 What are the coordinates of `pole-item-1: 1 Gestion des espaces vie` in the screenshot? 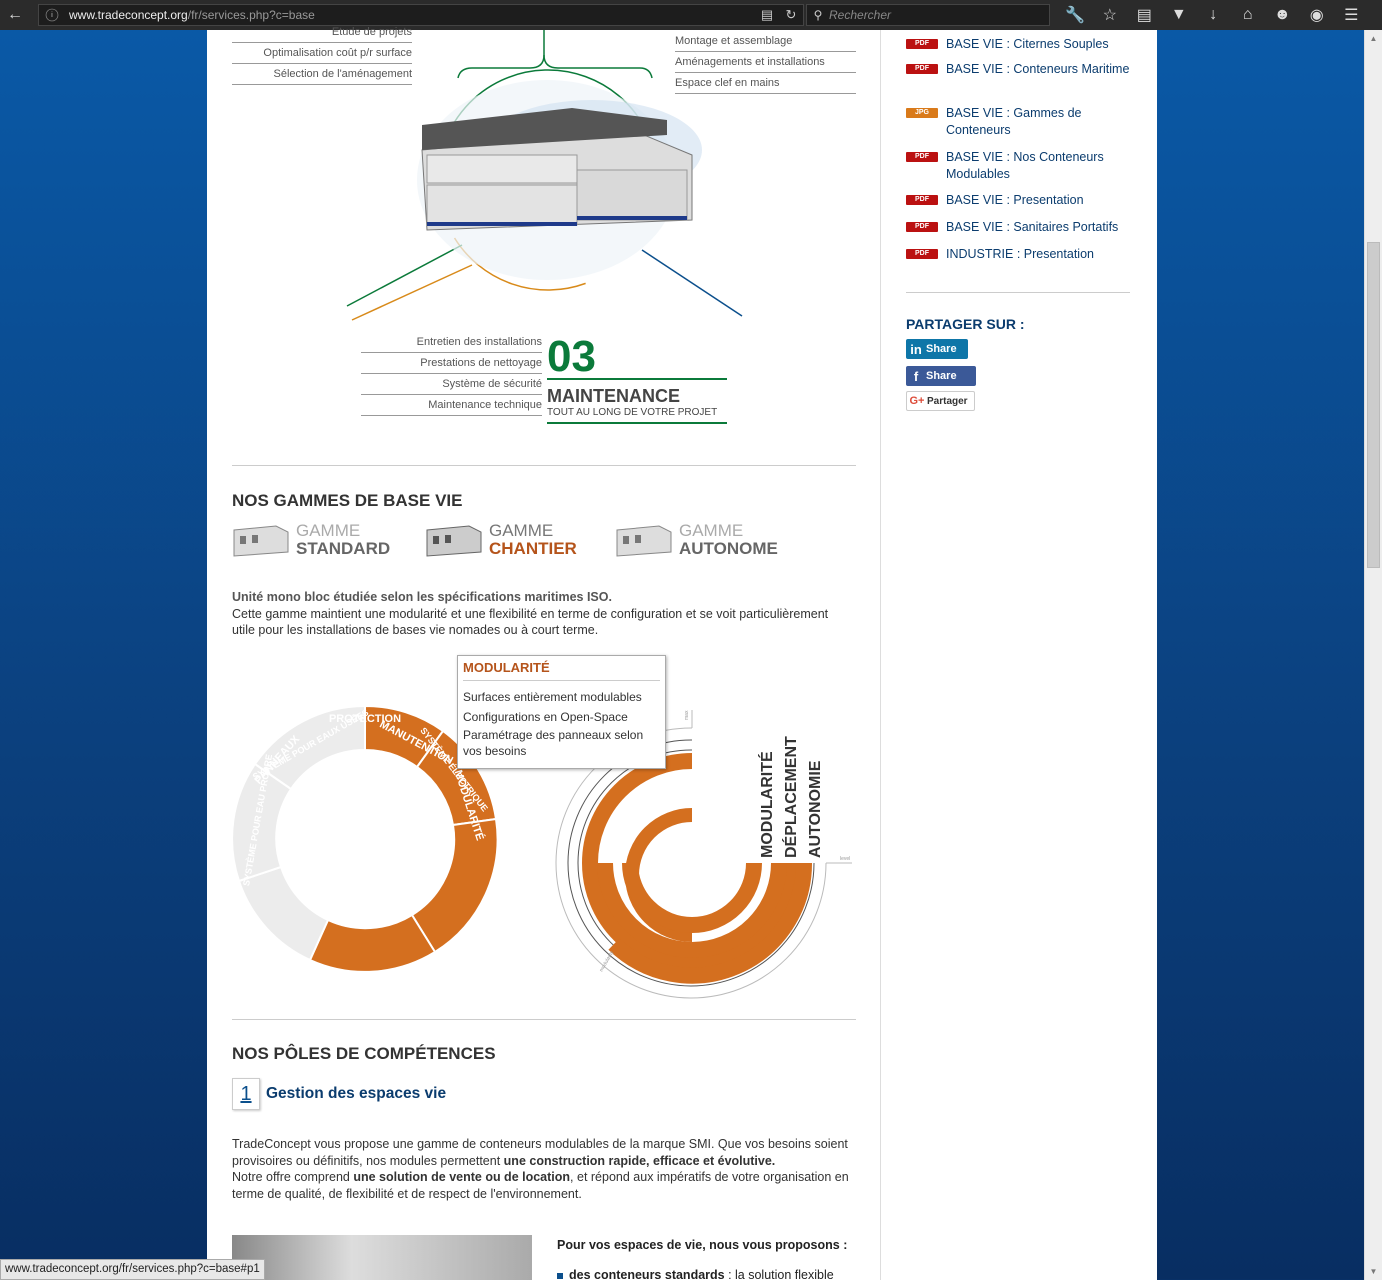 It's located at (339, 1094).